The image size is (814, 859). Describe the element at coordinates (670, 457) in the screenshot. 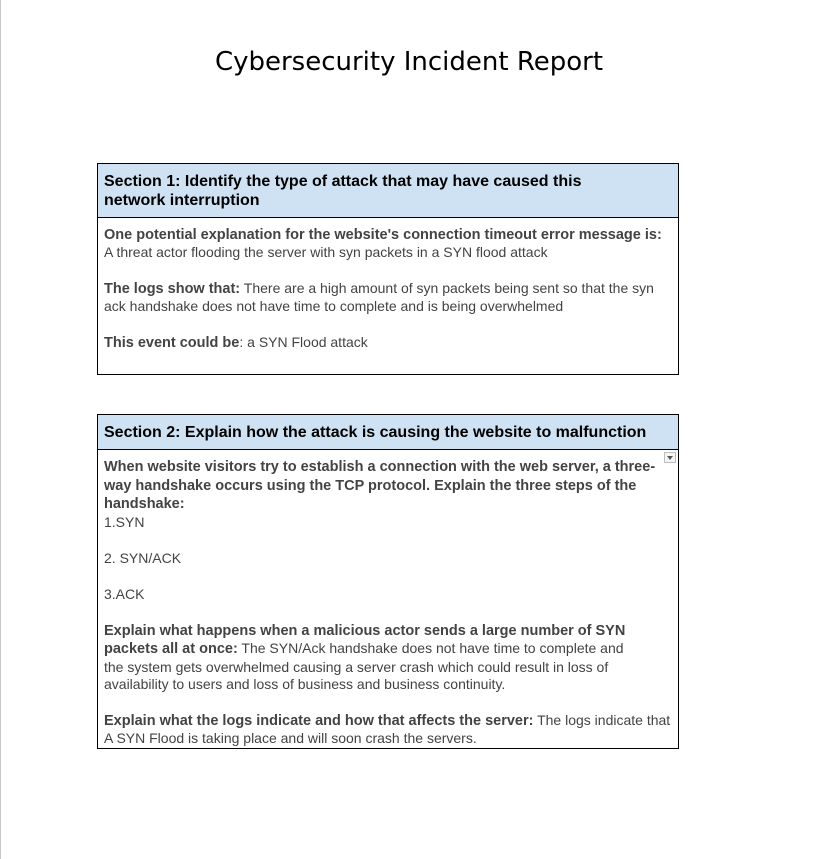

I see `chevron-down-icon` at that location.